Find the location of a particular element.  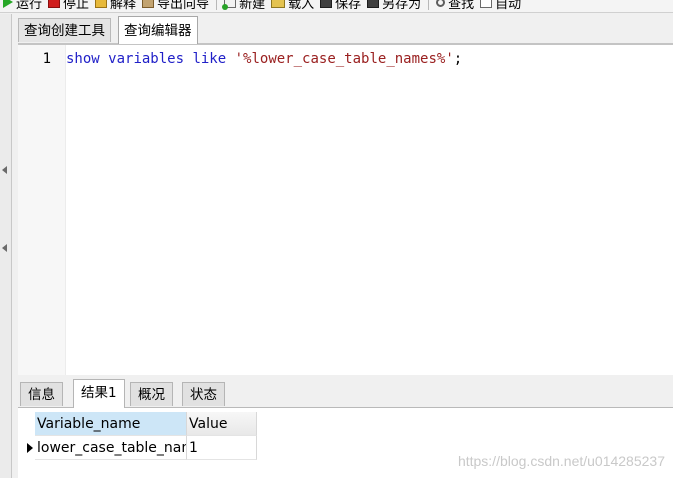

autocomplete-label: 自动 is located at coordinates (508, 6).